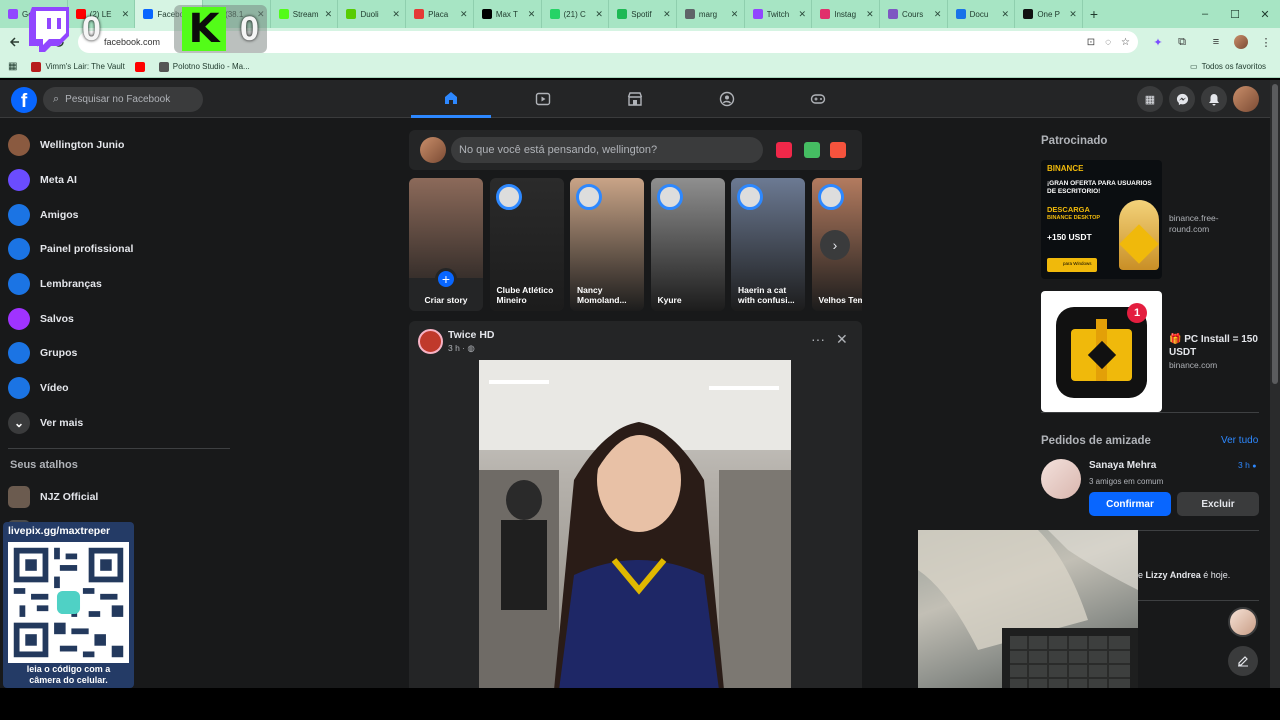  What do you see at coordinates (914, 14) in the screenshot?
I see `browser-tab: Cours ✕` at bounding box center [914, 14].